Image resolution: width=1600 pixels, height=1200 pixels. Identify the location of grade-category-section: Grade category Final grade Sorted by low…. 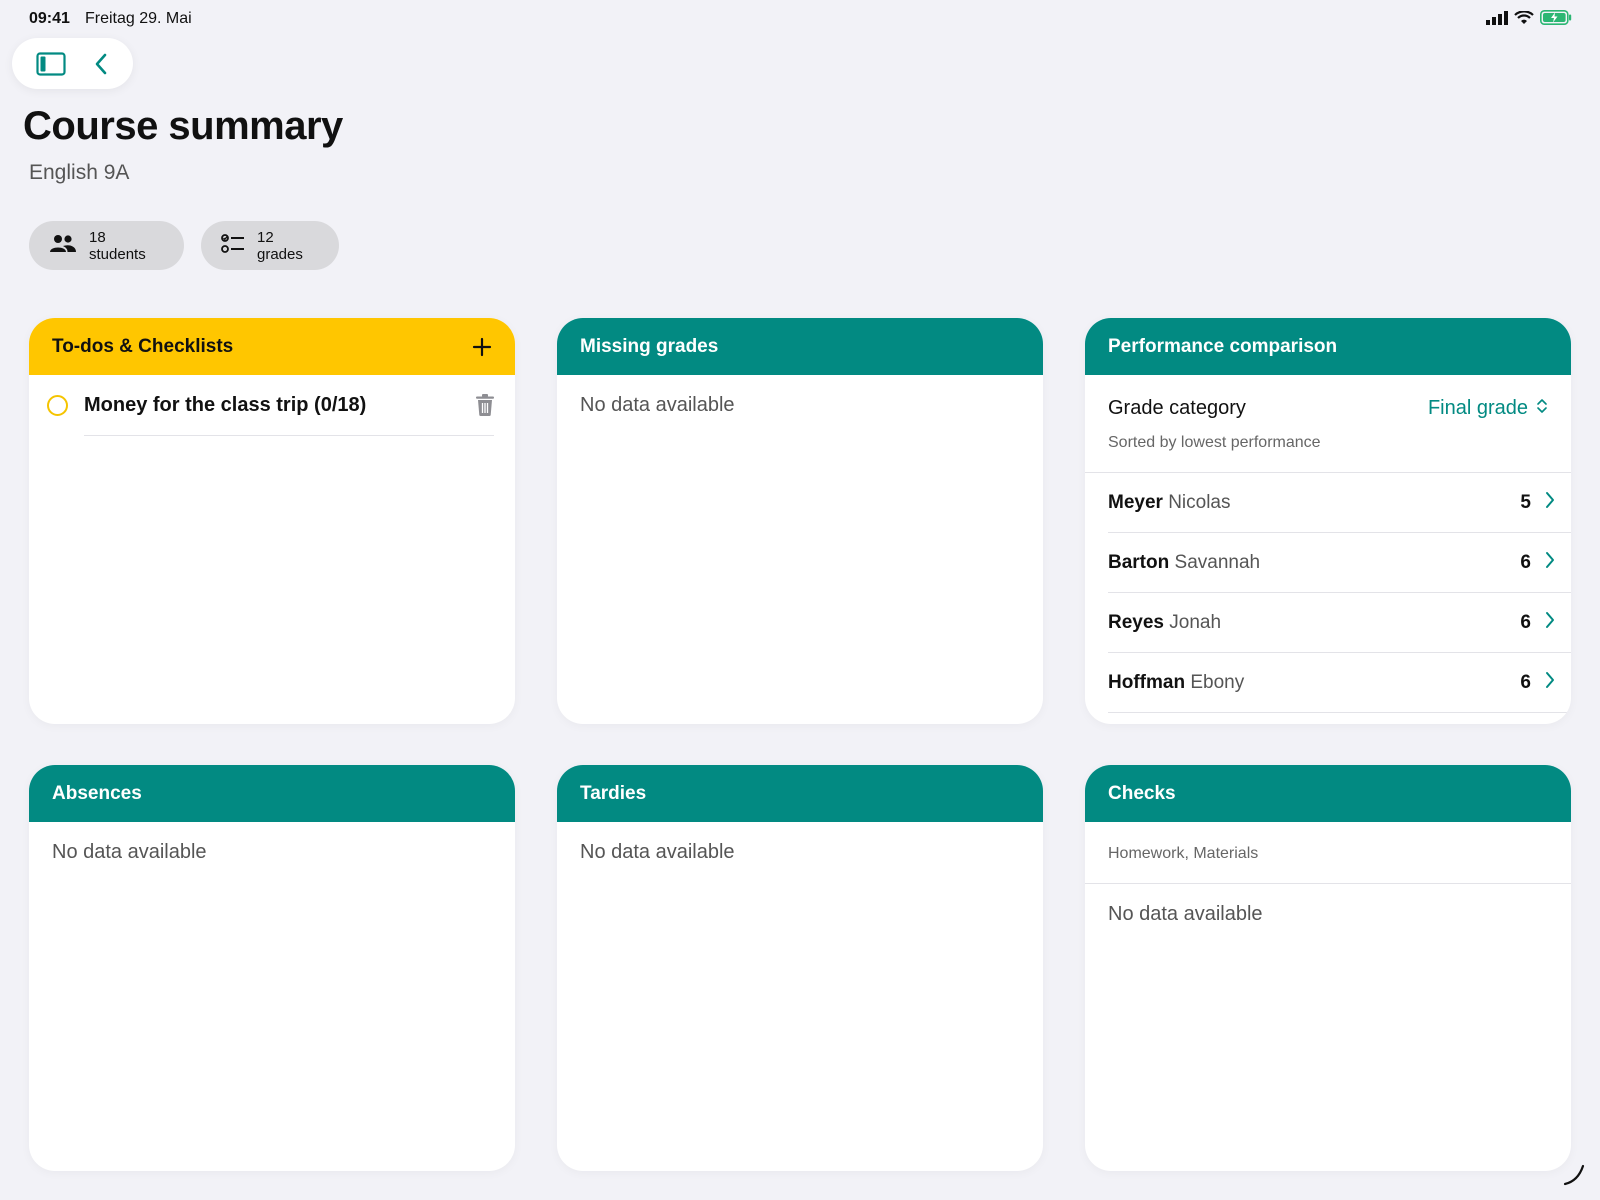
(1328, 424).